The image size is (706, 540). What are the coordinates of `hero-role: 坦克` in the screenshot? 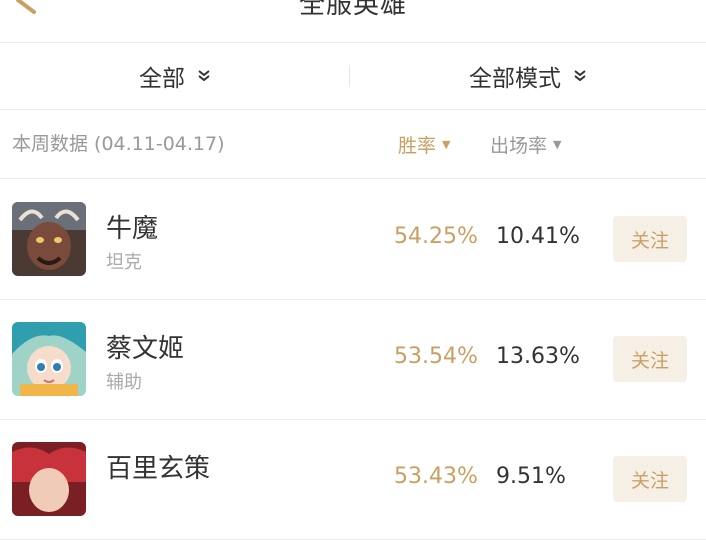 It's located at (124, 262).